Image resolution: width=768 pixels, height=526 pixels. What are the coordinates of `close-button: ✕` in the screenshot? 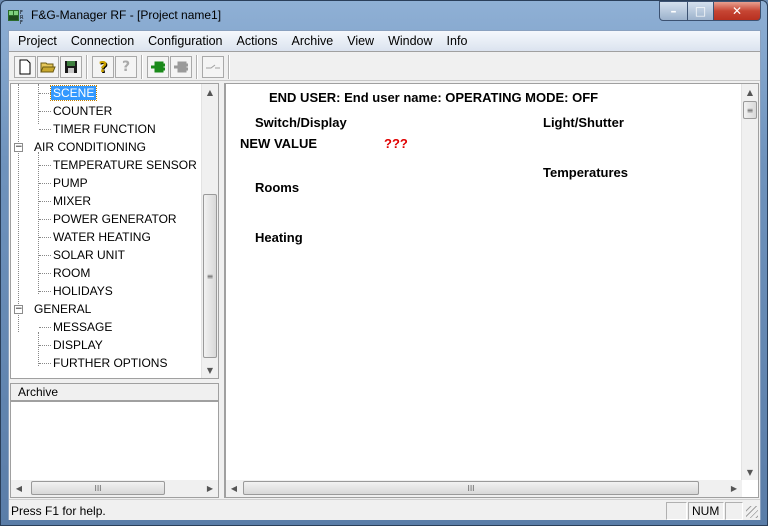 It's located at (737, 11).